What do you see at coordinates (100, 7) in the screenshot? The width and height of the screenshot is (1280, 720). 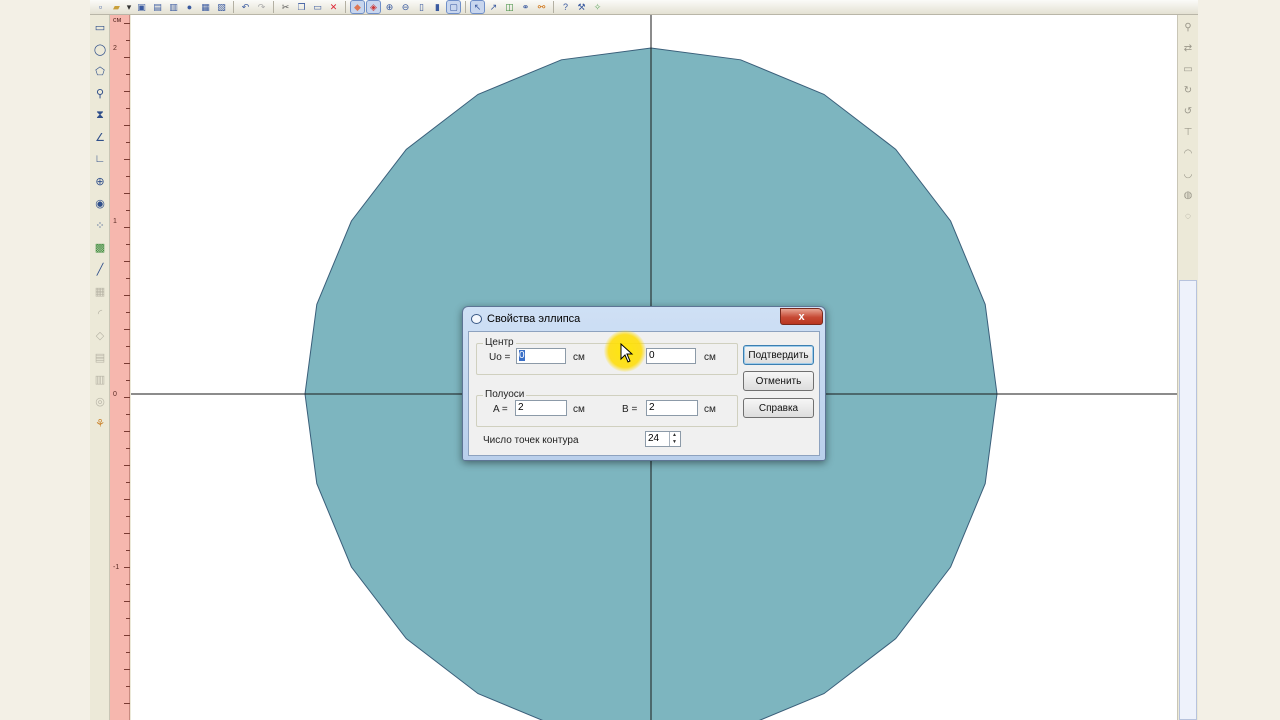 I see `new-icon: ▫` at bounding box center [100, 7].